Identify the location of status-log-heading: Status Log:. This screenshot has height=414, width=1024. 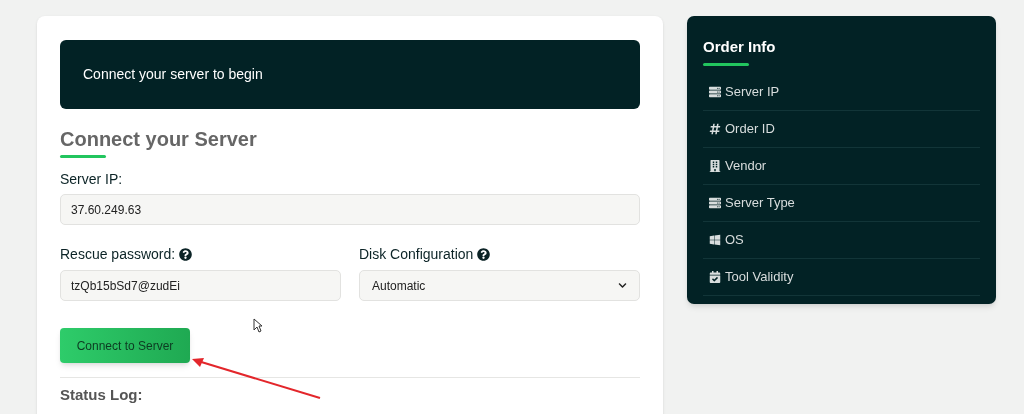
(102, 394).